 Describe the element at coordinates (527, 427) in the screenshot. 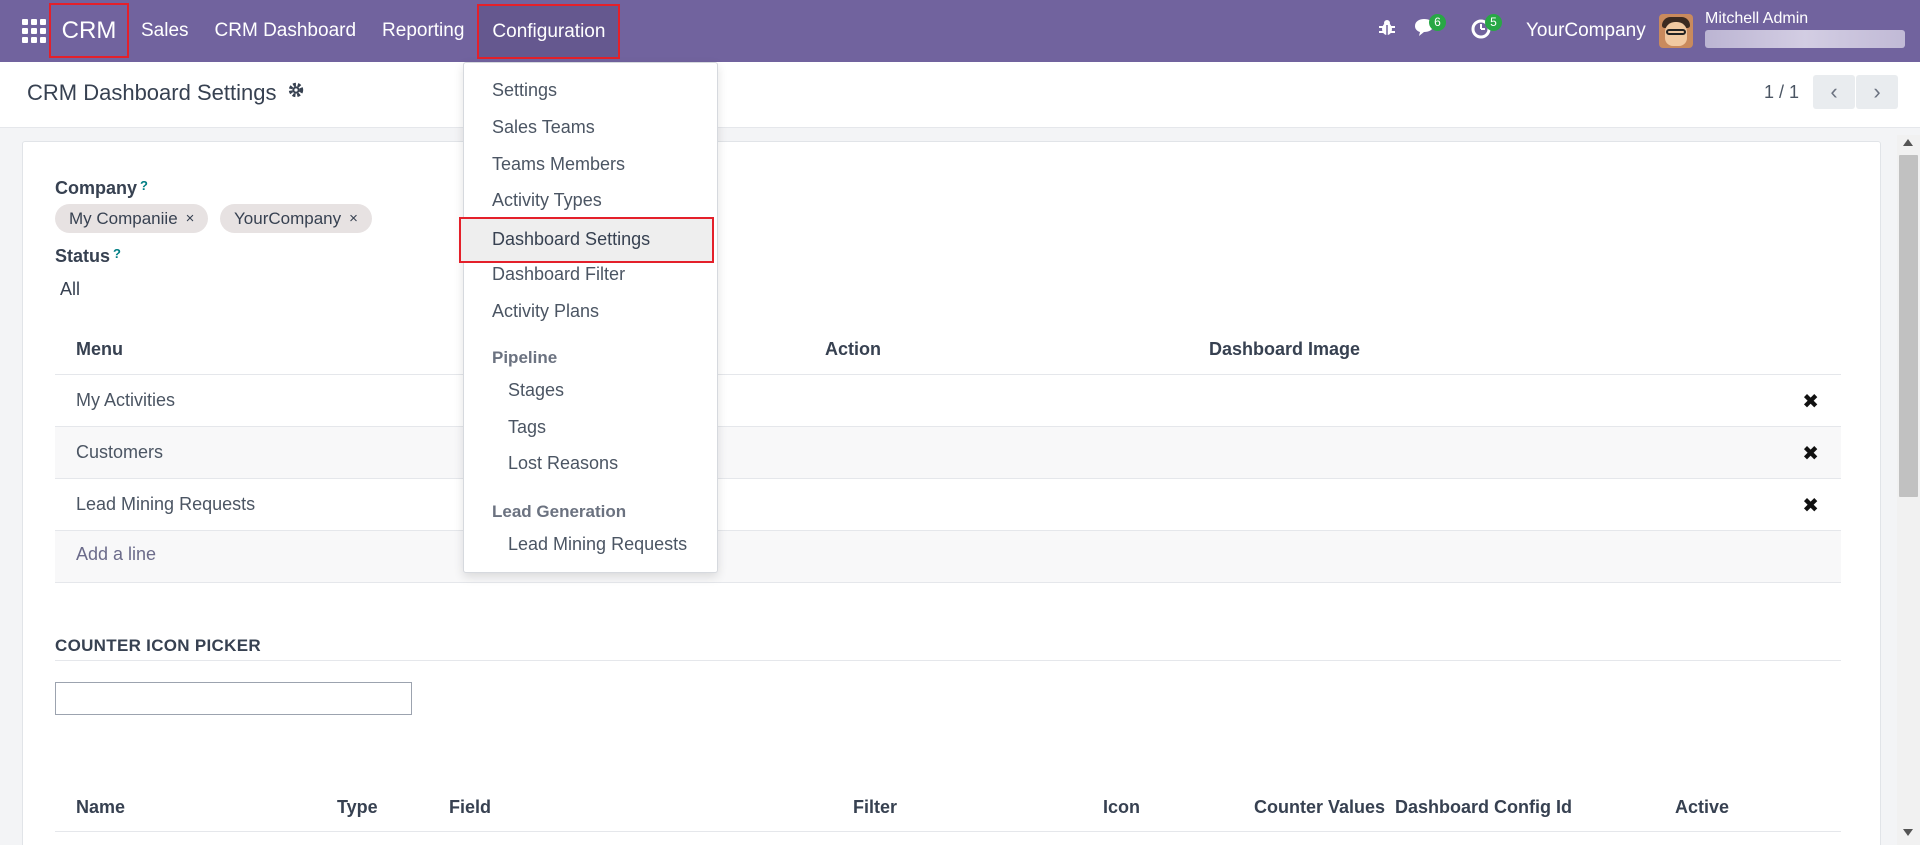

I see `dropdown-item-tags: Tags` at that location.